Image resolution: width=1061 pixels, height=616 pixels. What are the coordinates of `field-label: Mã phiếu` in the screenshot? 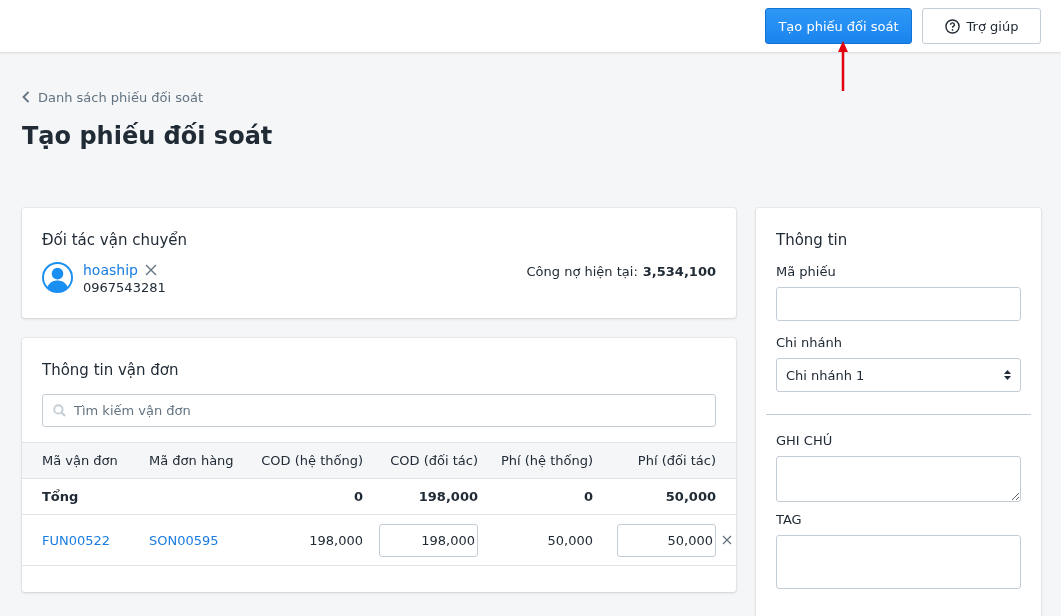 It's located at (806, 271).